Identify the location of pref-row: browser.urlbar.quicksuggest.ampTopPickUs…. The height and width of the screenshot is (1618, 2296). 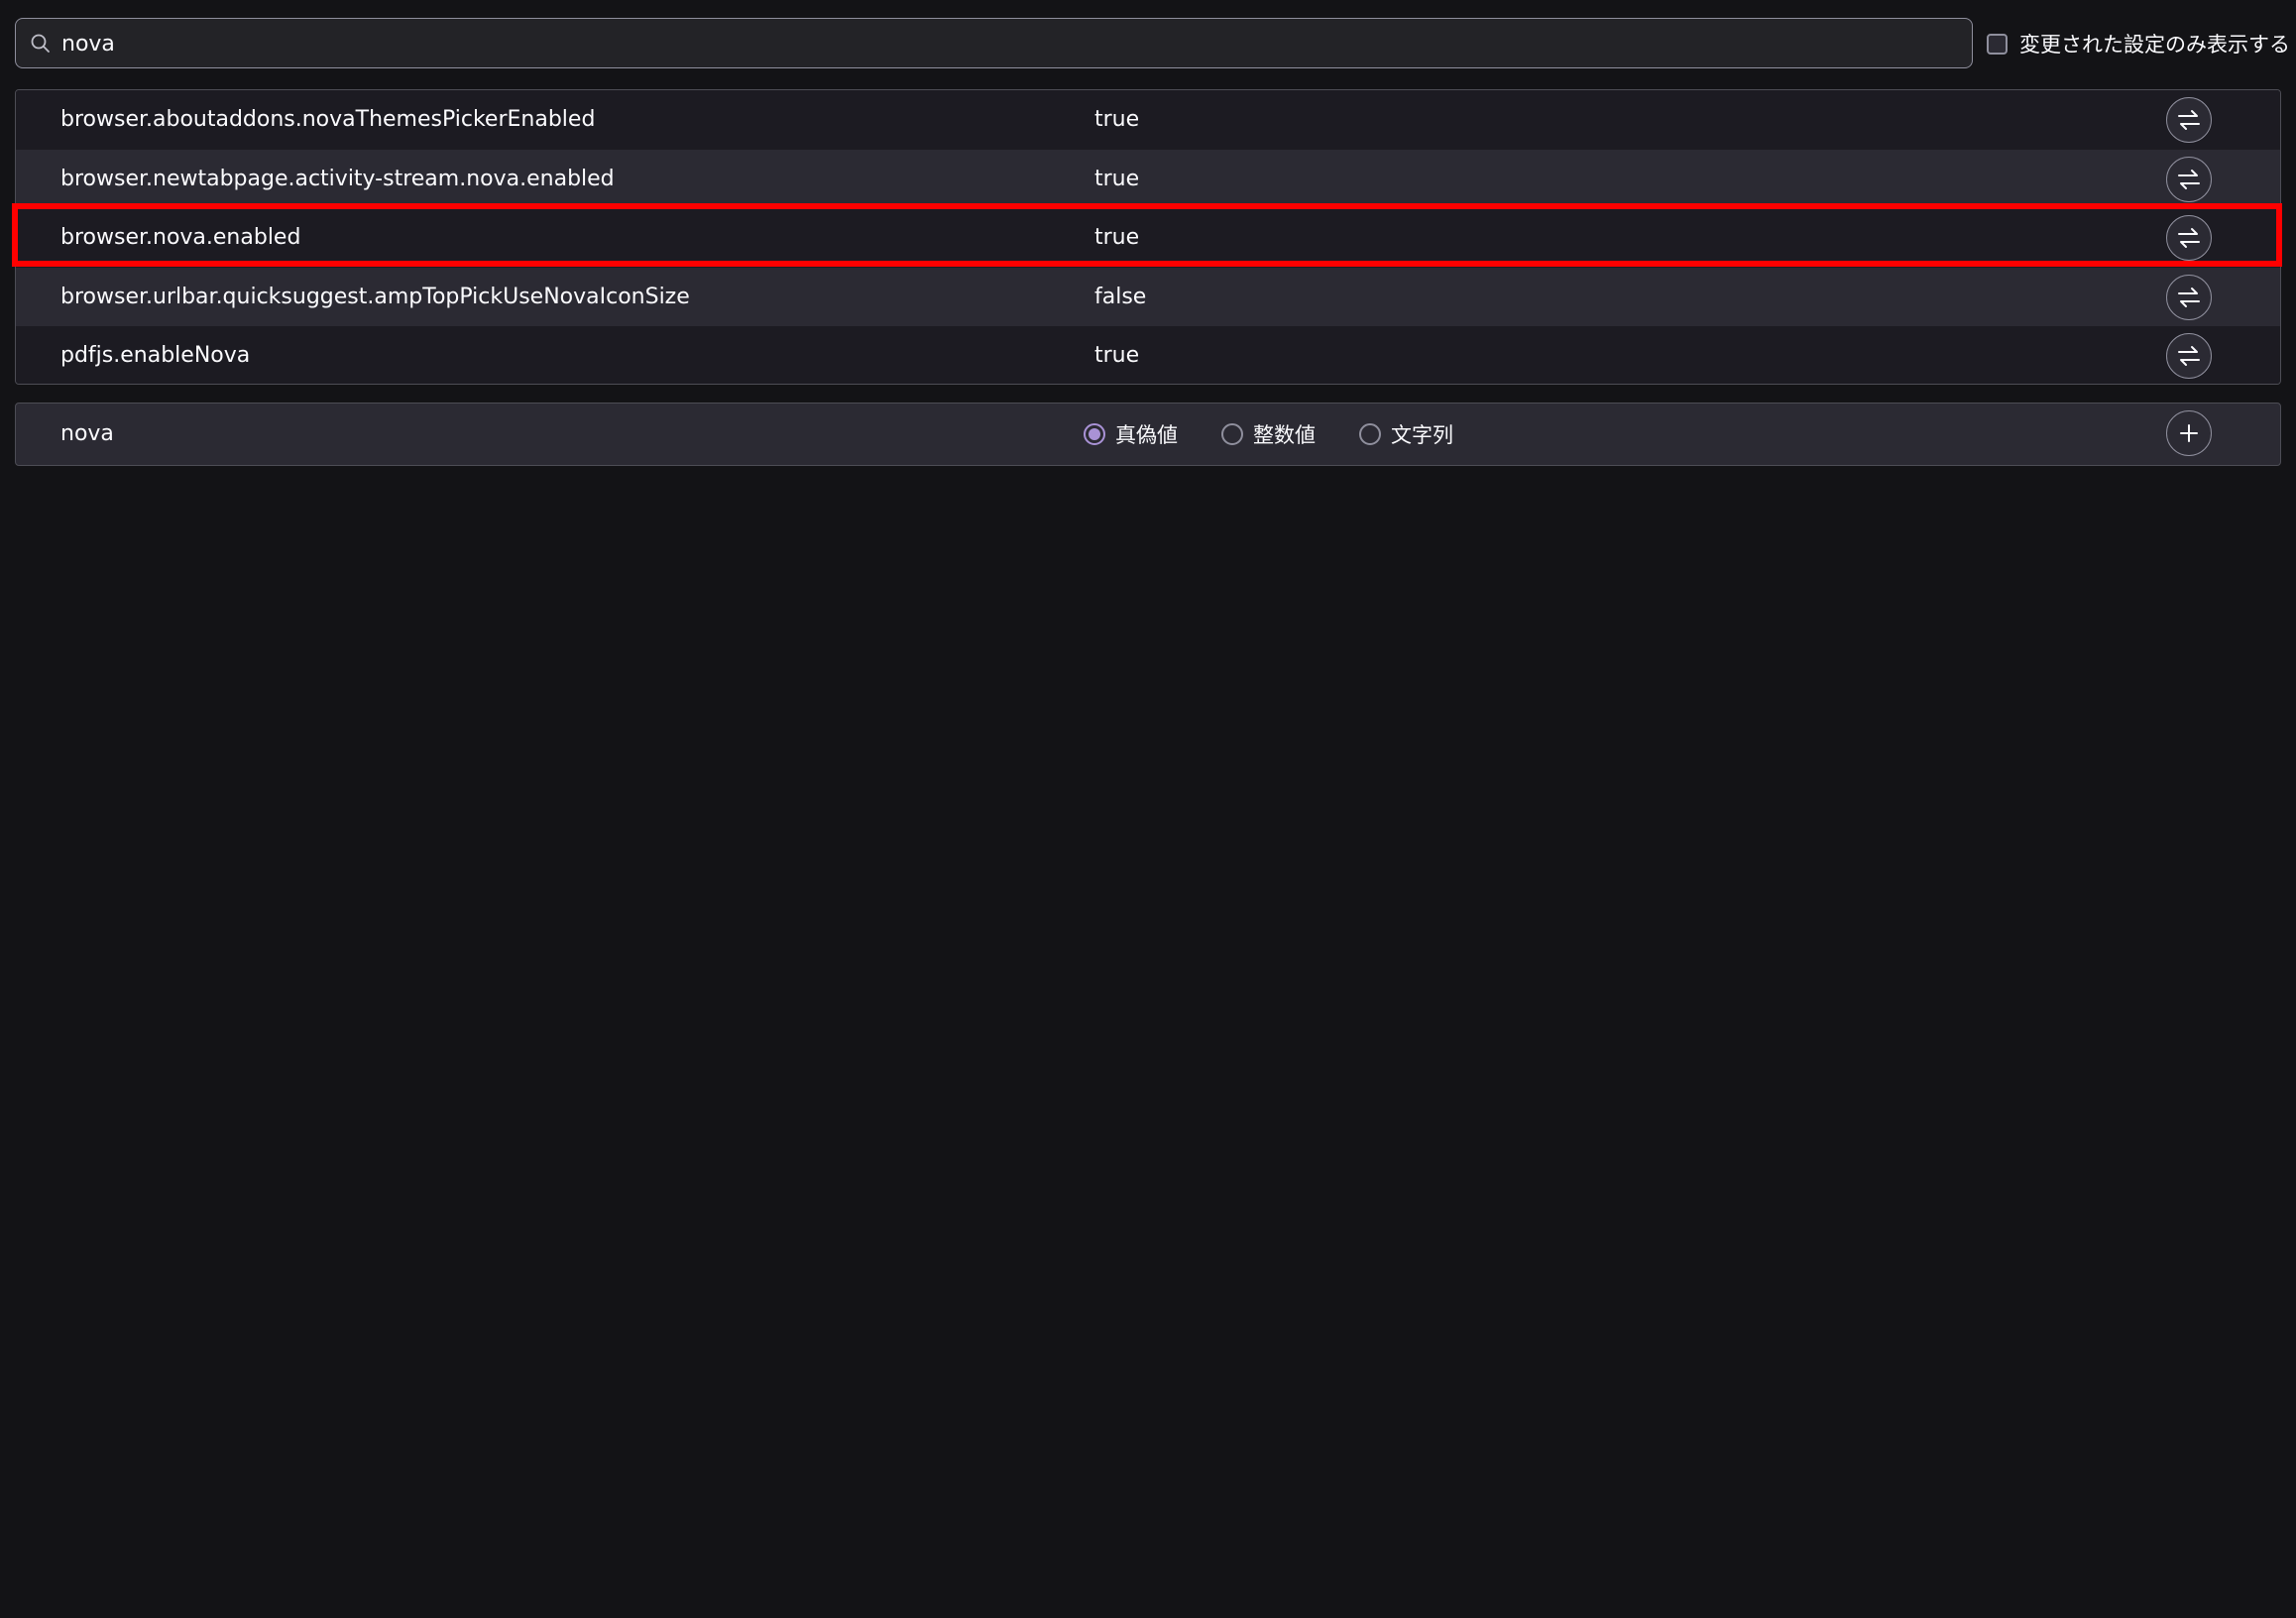
(1148, 297).